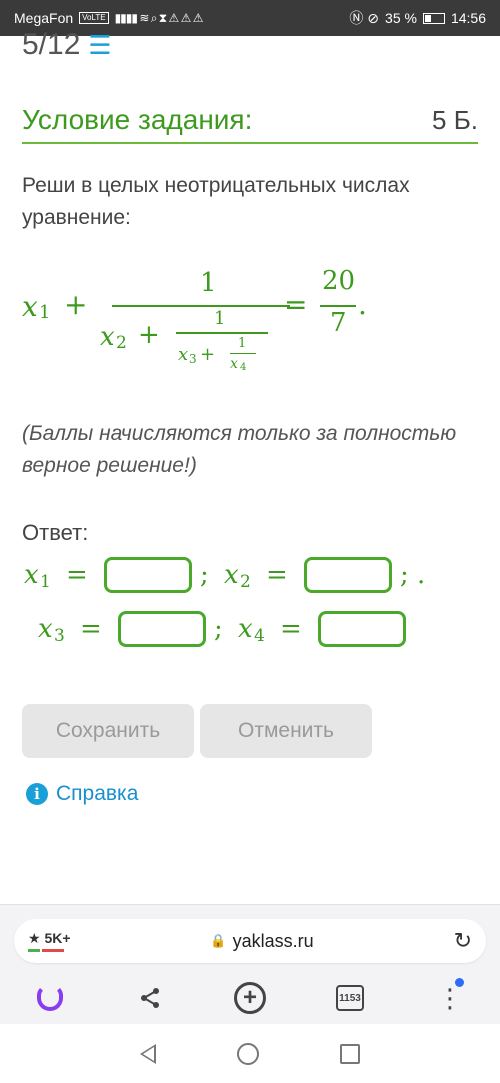  Describe the element at coordinates (121, 343) in the screenshot. I see `x2-subscript: 2` at that location.